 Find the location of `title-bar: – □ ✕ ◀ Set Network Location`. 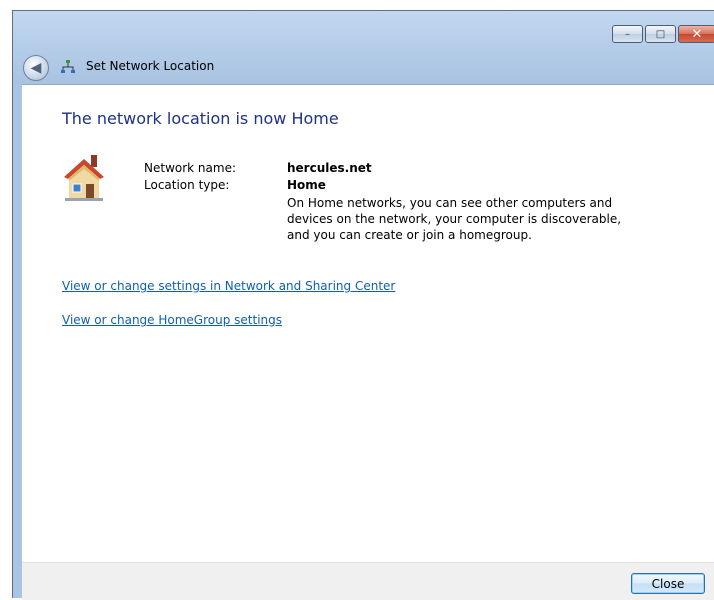

title-bar: – □ ✕ ◀ Set Network Location is located at coordinates (363, 47).